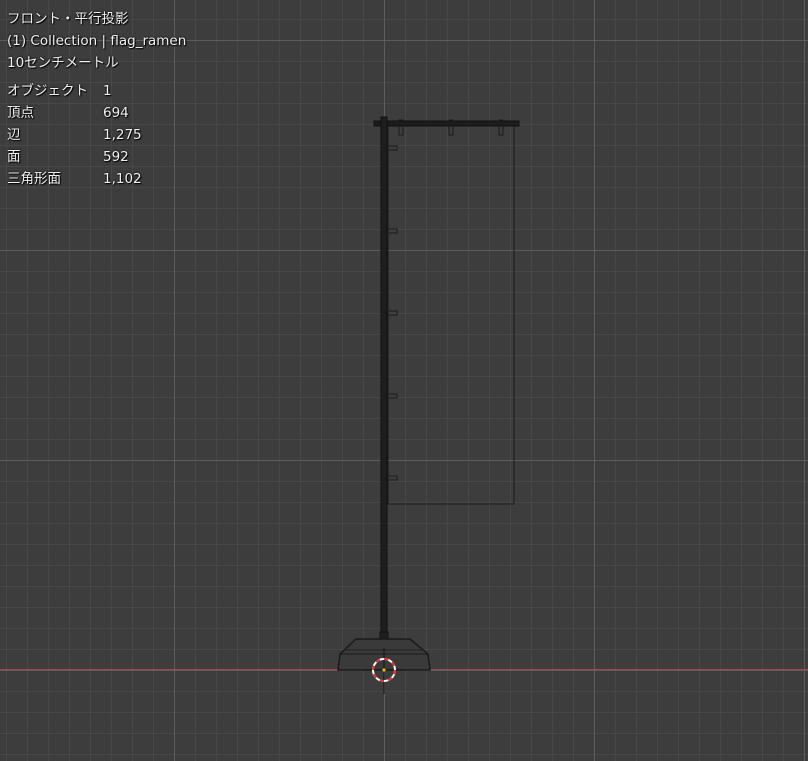 The width and height of the screenshot is (808, 761). Describe the element at coordinates (96, 179) in the screenshot. I see `stat-triangles: 三角形面 1,102` at that location.